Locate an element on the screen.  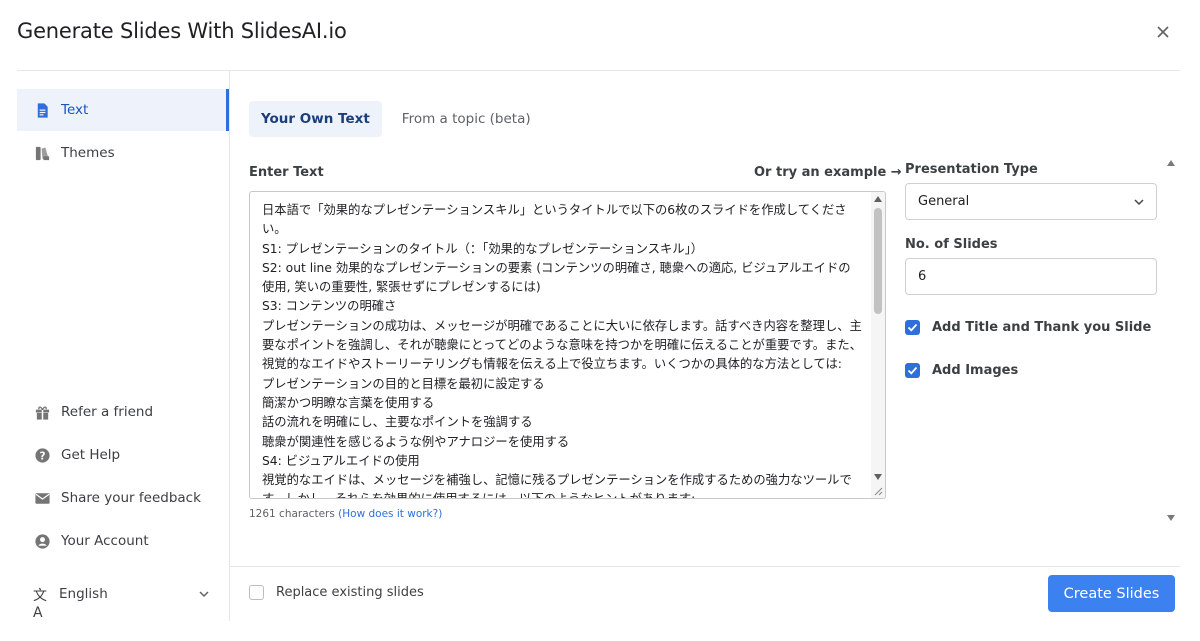
panel-scroll-down-icon is located at coordinates (1171, 518).